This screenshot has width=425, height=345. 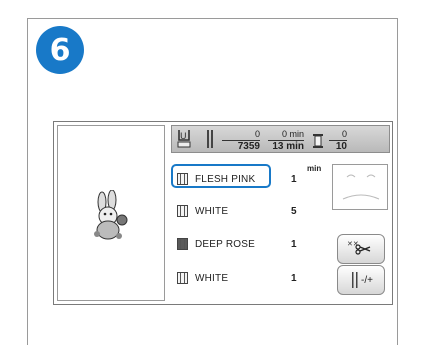 I want to click on thread-cut-button: ✕✕, so click(x=361, y=249).